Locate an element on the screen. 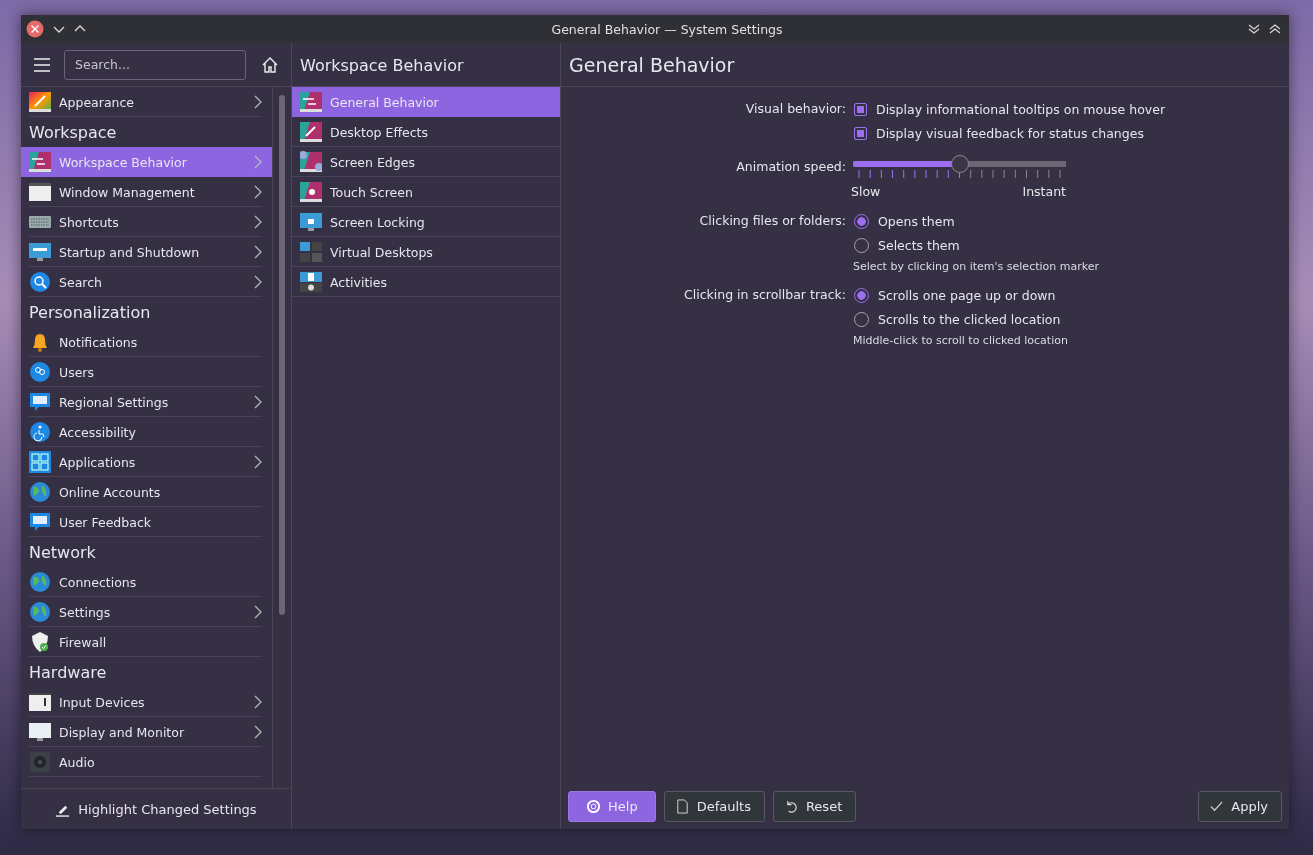 This screenshot has height=855, width=1313. hint-text: Middle-click to scroll to clicked location is located at coordinates (961, 340).